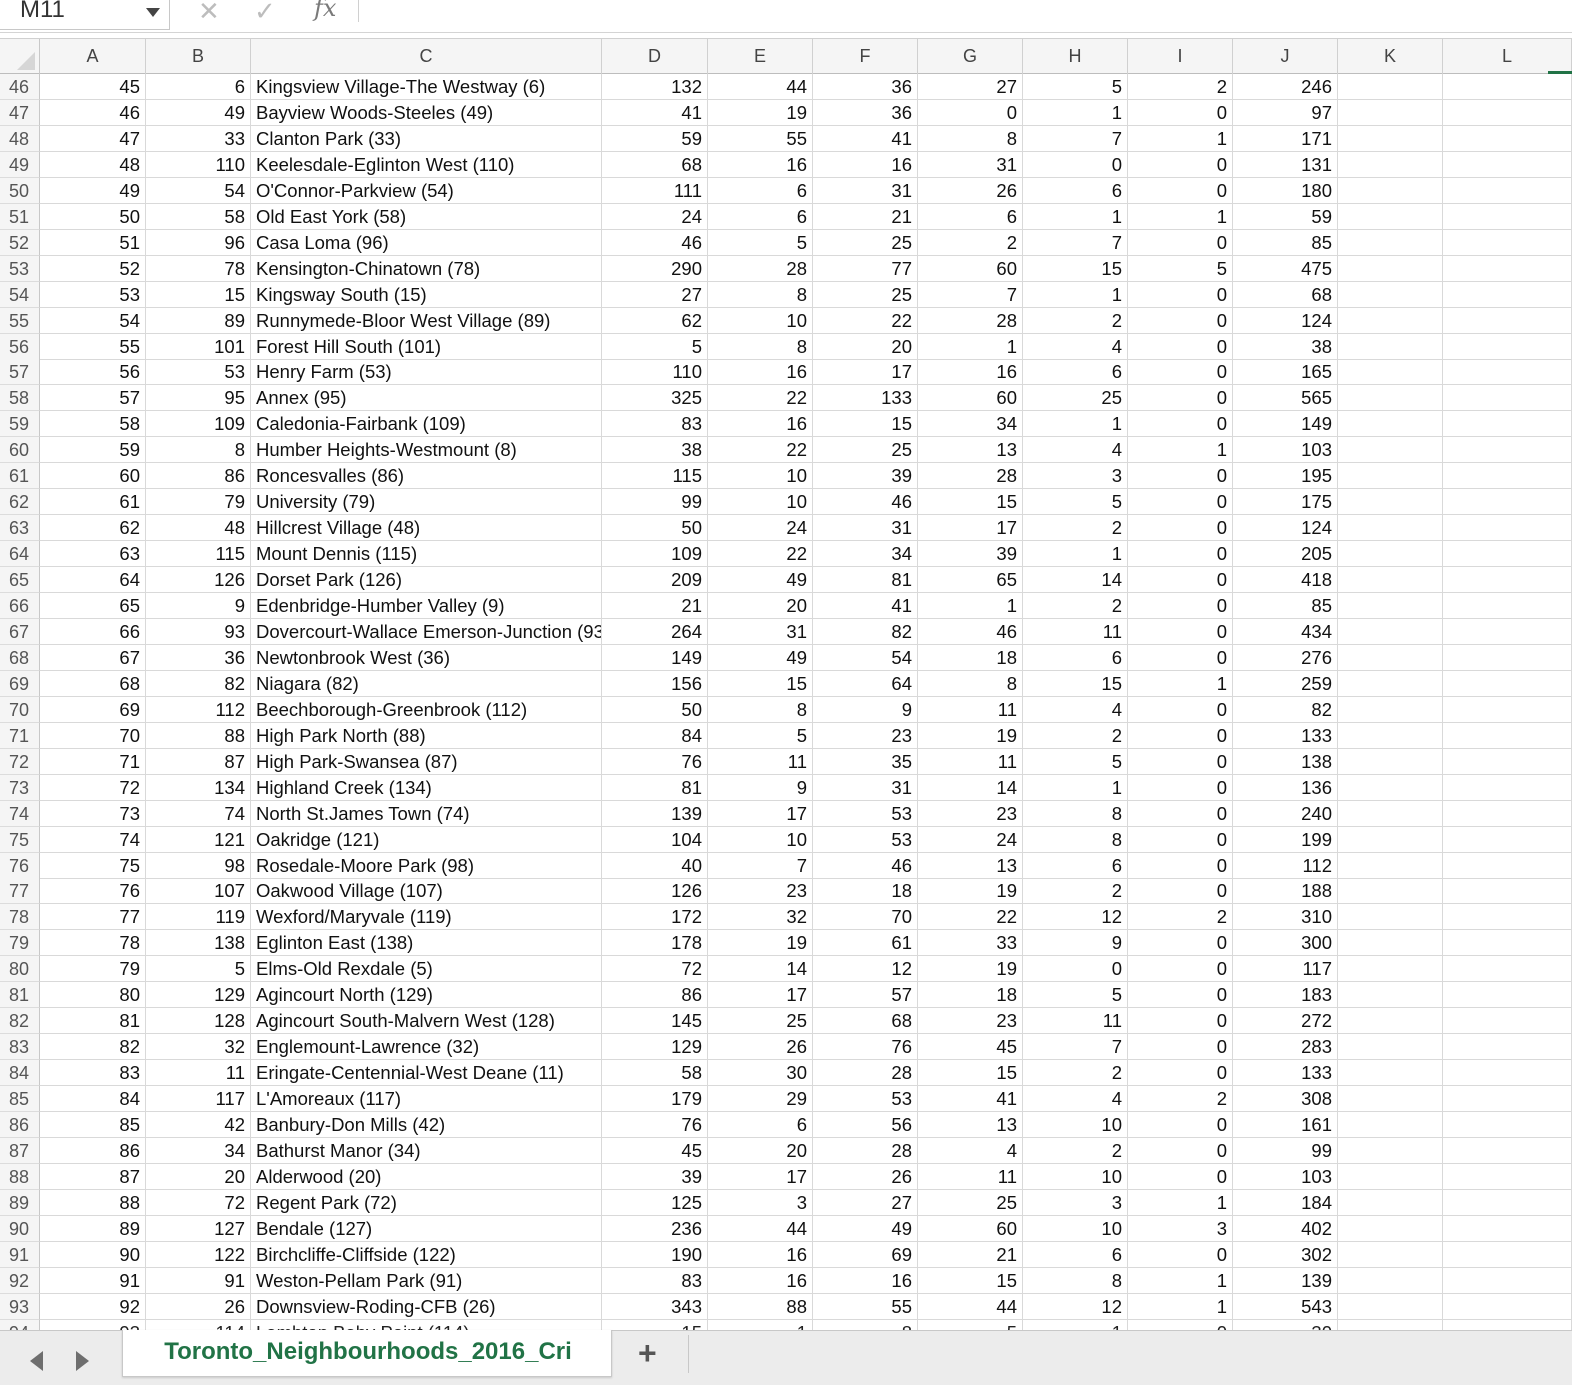 The height and width of the screenshot is (1385, 1572). What do you see at coordinates (760, 1176) in the screenshot?
I see `cell-e: 17` at bounding box center [760, 1176].